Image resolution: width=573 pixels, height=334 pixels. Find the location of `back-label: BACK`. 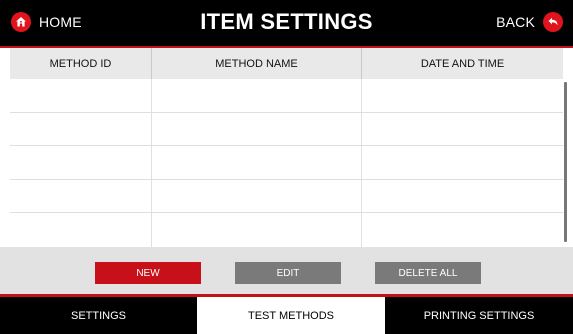

back-label: BACK is located at coordinates (515, 22).